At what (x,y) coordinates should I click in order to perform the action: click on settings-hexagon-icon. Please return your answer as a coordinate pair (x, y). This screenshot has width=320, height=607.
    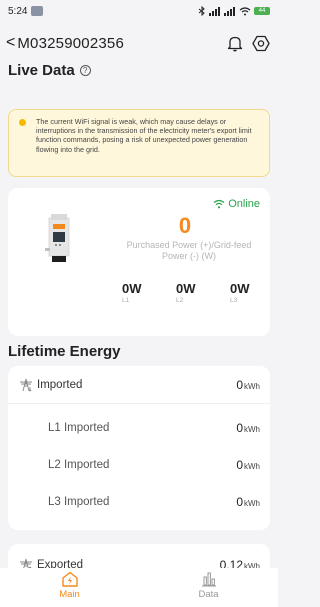
    Looking at the image, I should click on (261, 43).